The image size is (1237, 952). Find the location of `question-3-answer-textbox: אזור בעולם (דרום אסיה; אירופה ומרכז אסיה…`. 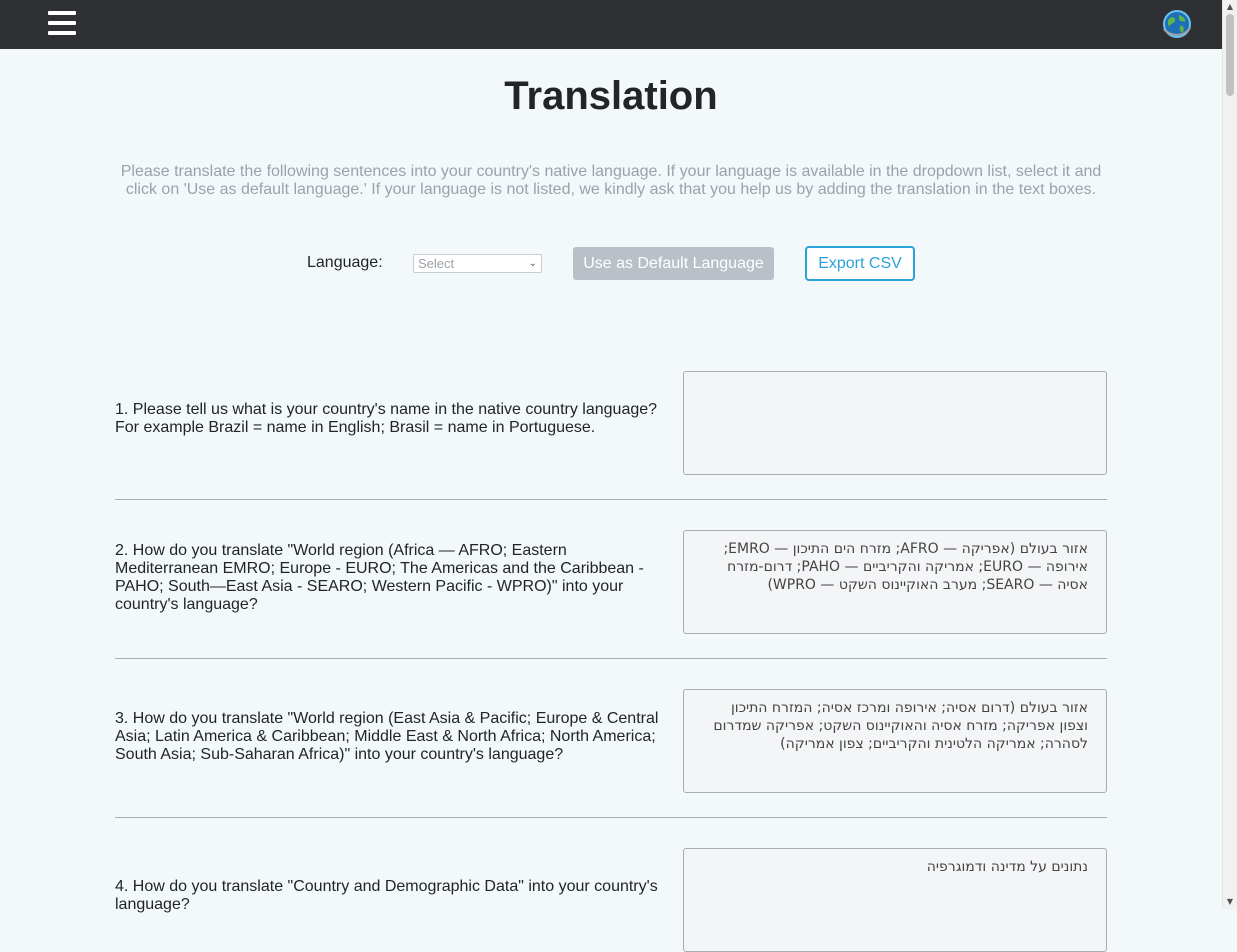

question-3-answer-textbox: אזור בעולם (דרום אסיה; אירופה ומרכז אסיה… is located at coordinates (895, 741).